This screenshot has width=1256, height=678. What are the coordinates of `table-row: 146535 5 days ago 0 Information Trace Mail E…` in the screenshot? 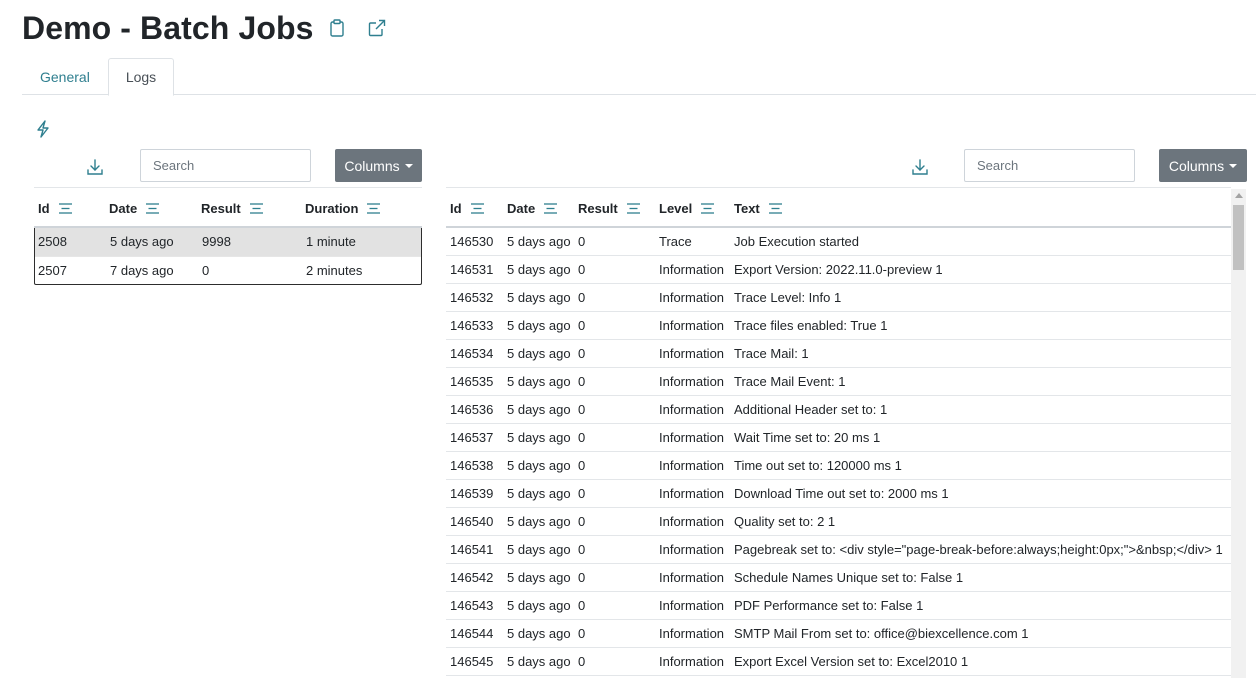 It's located at (838, 382).